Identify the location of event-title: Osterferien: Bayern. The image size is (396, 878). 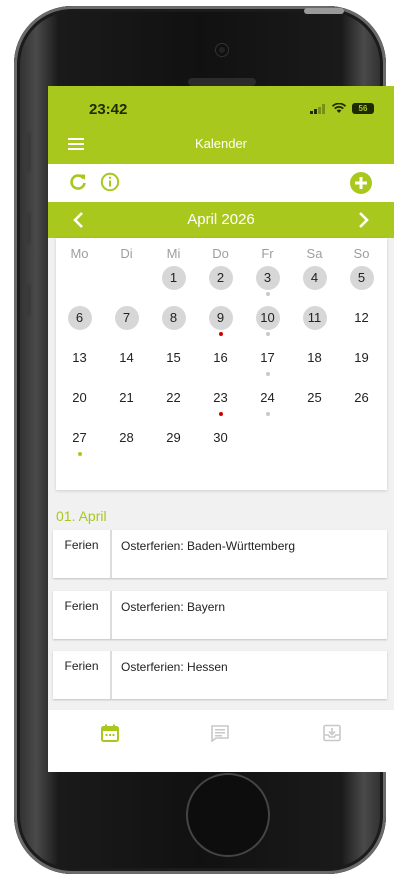
(173, 607).